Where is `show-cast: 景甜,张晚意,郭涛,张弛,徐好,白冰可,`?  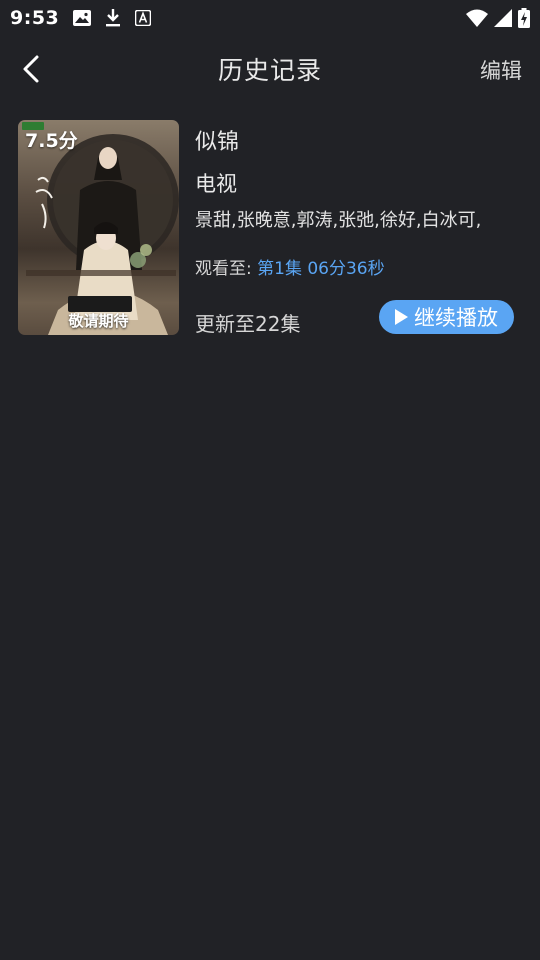 show-cast: 景甜,张晚意,郭涛,张弛,徐好,白冰可, is located at coordinates (338, 220).